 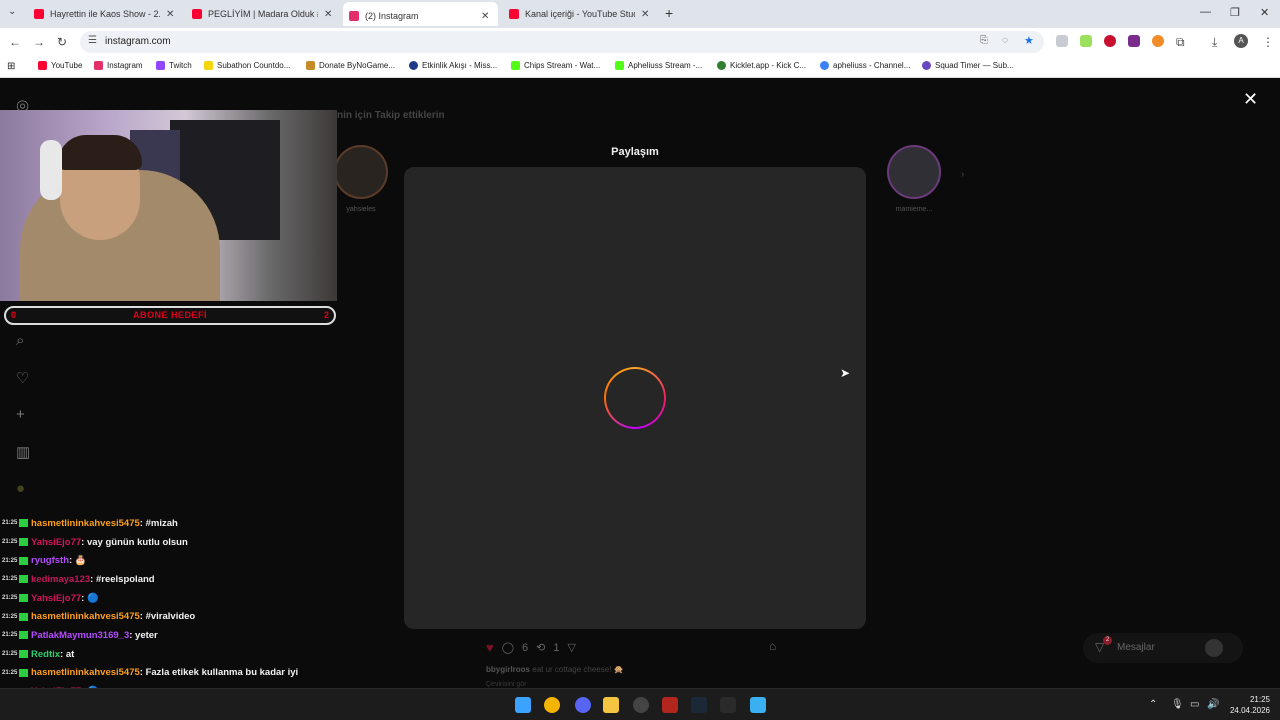 I want to click on reload-icon: ↻, so click(x=62, y=42).